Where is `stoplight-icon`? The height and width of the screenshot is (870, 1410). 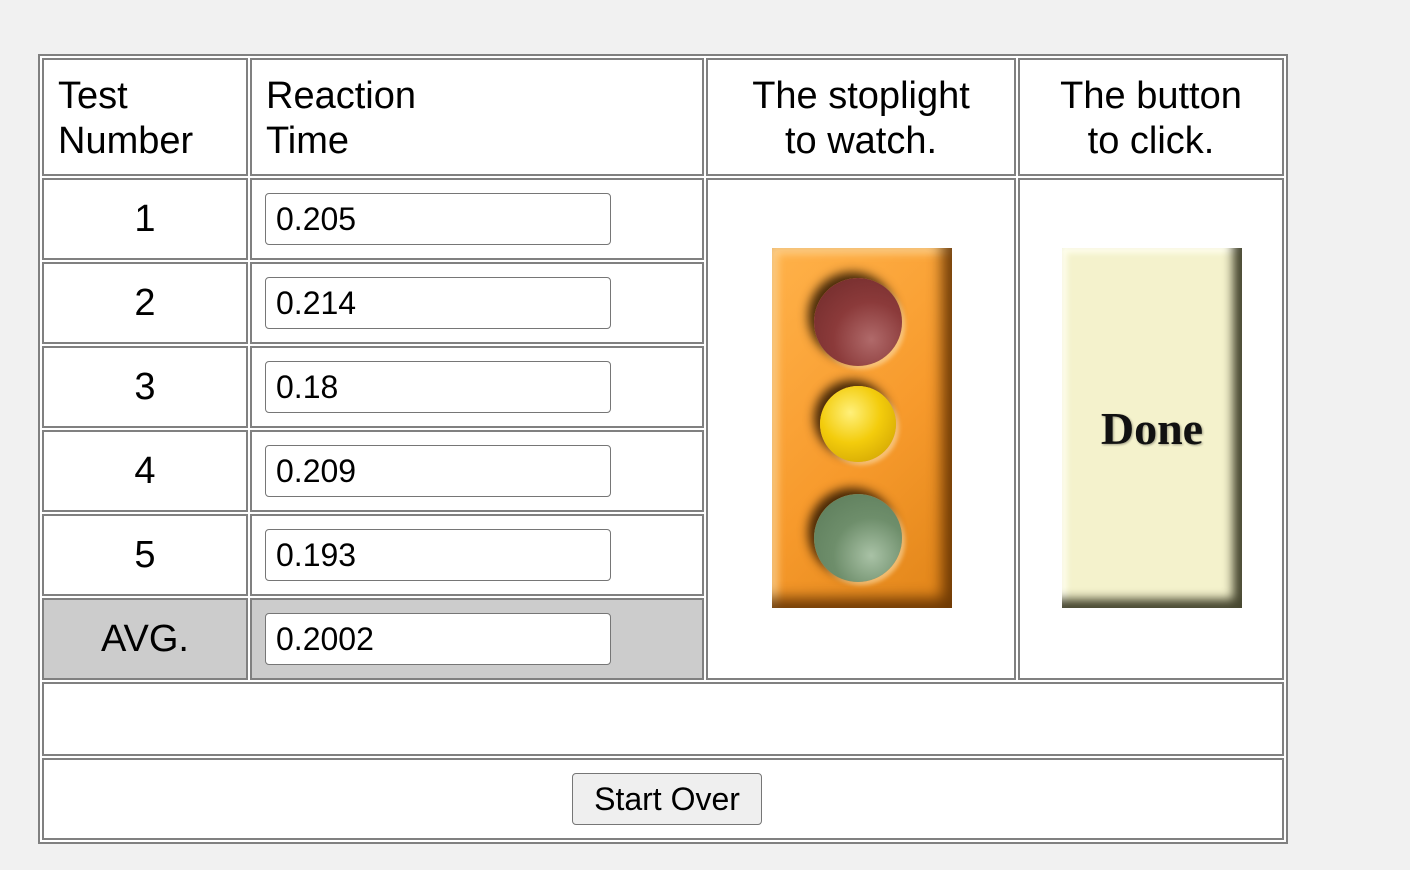 stoplight-icon is located at coordinates (862, 428).